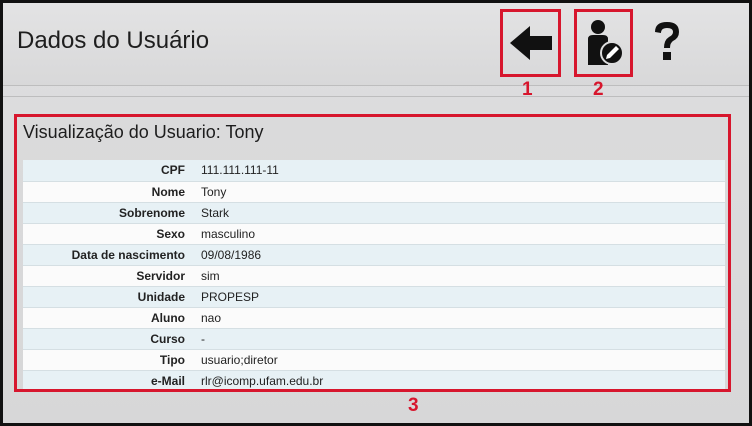 The width and height of the screenshot is (752, 426). I want to click on header-divider-lower, so click(376, 96).